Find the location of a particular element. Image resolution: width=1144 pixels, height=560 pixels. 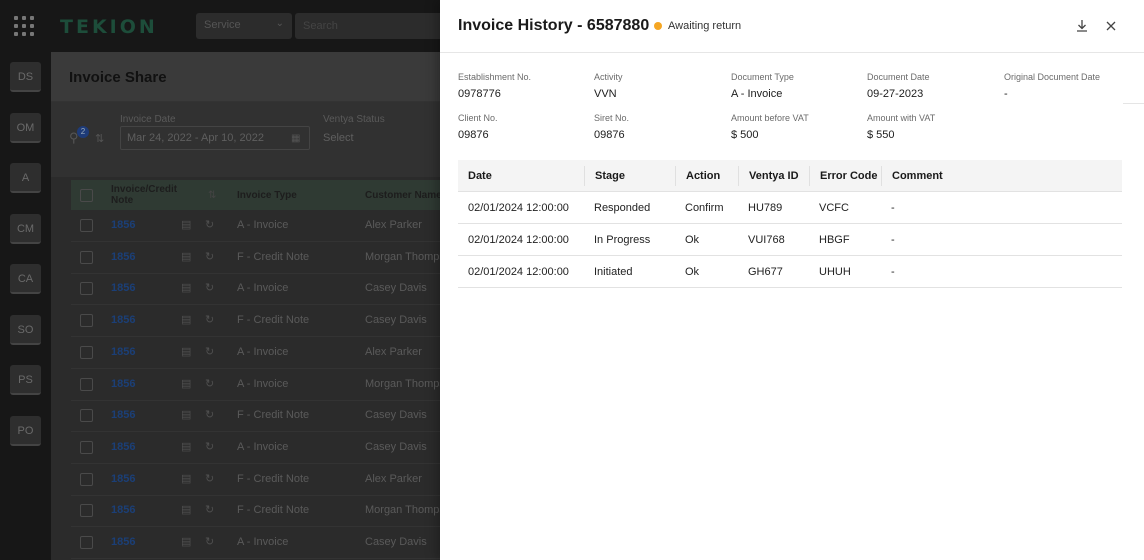

table-row: 1856 ▤ ↻ F - Credit Note Alex Parker is located at coordinates (261, 480).